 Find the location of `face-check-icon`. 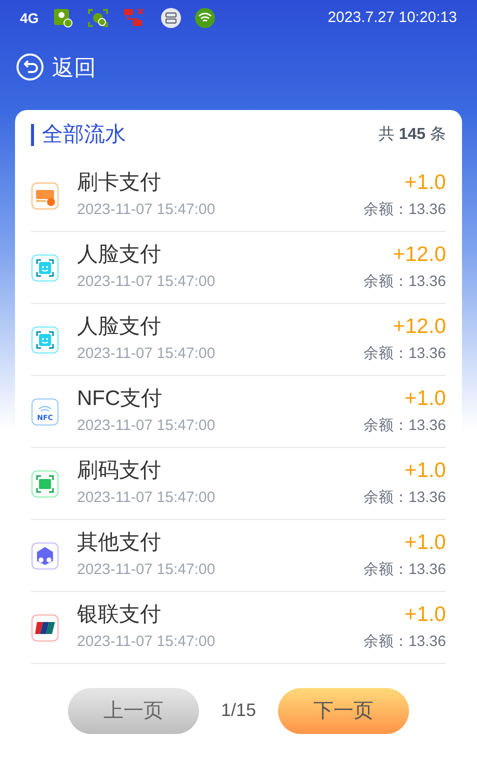

face-check-icon is located at coordinates (97, 18).